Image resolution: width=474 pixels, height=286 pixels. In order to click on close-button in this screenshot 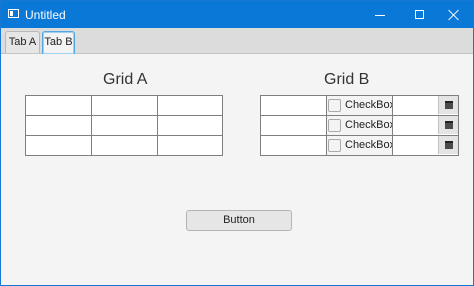, I will do `click(453, 14)`.